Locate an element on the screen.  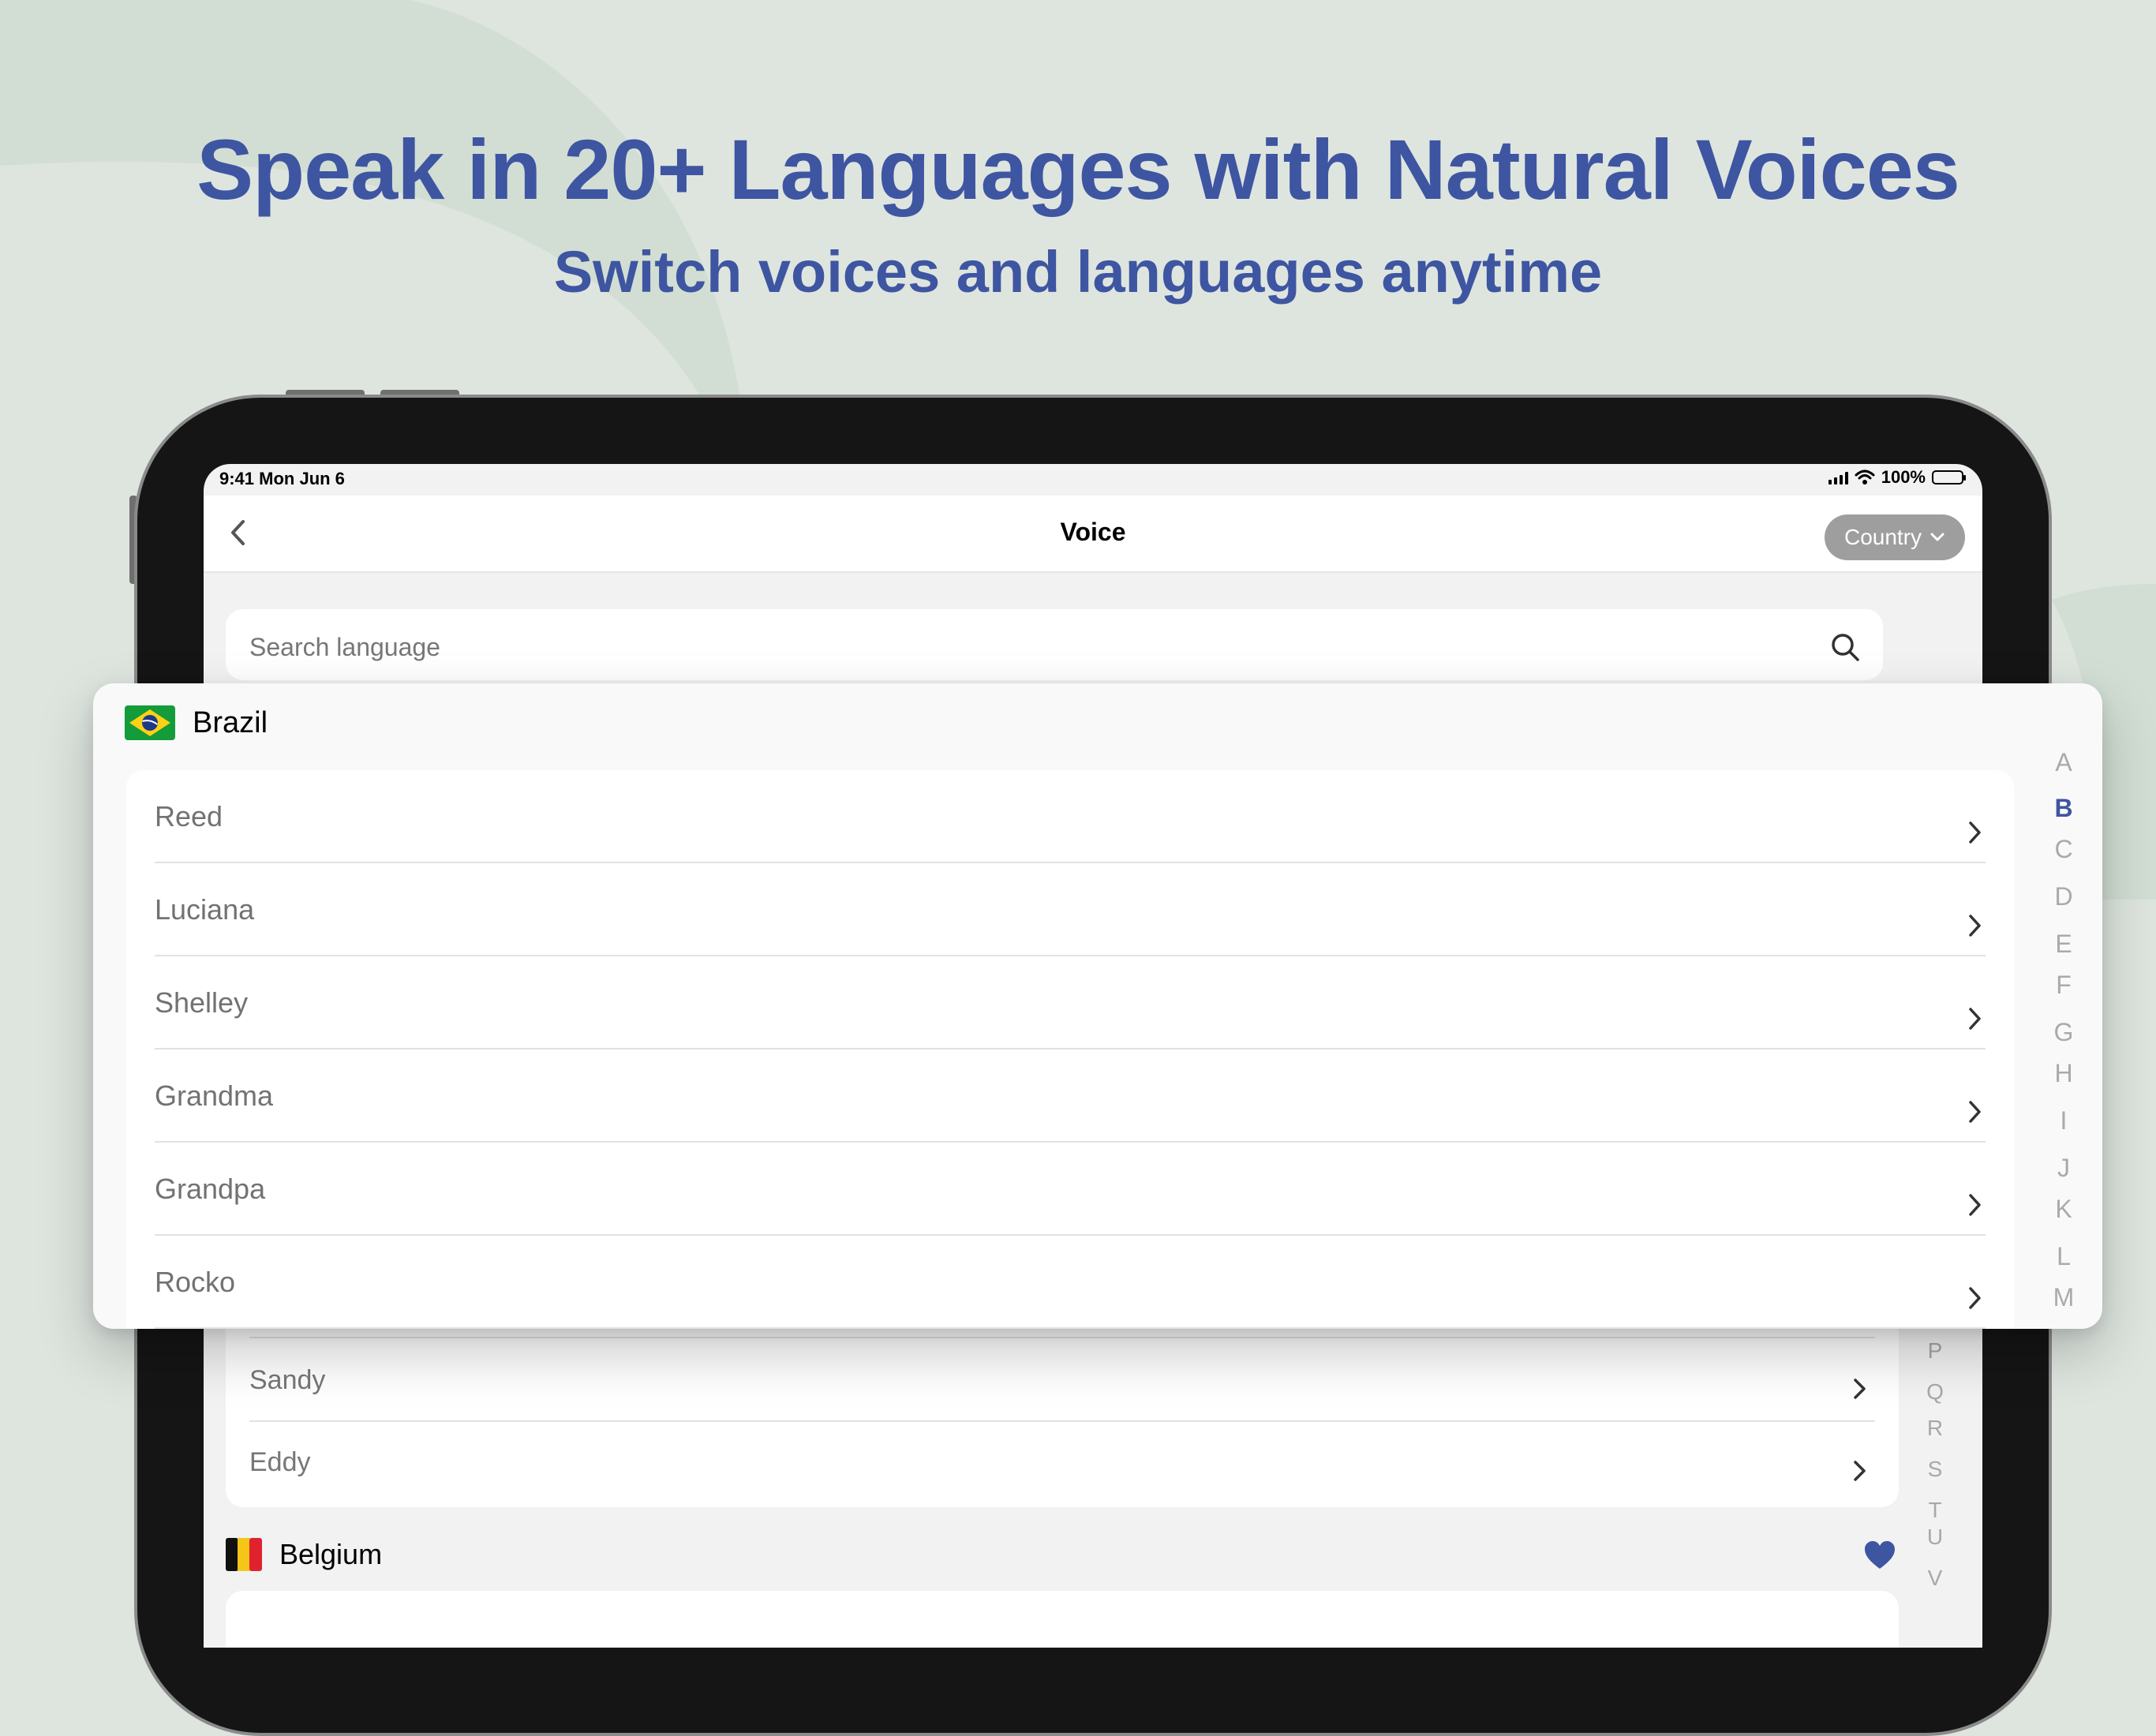
subheadline: Switch voices and languages anytime is located at coordinates (1078, 272).